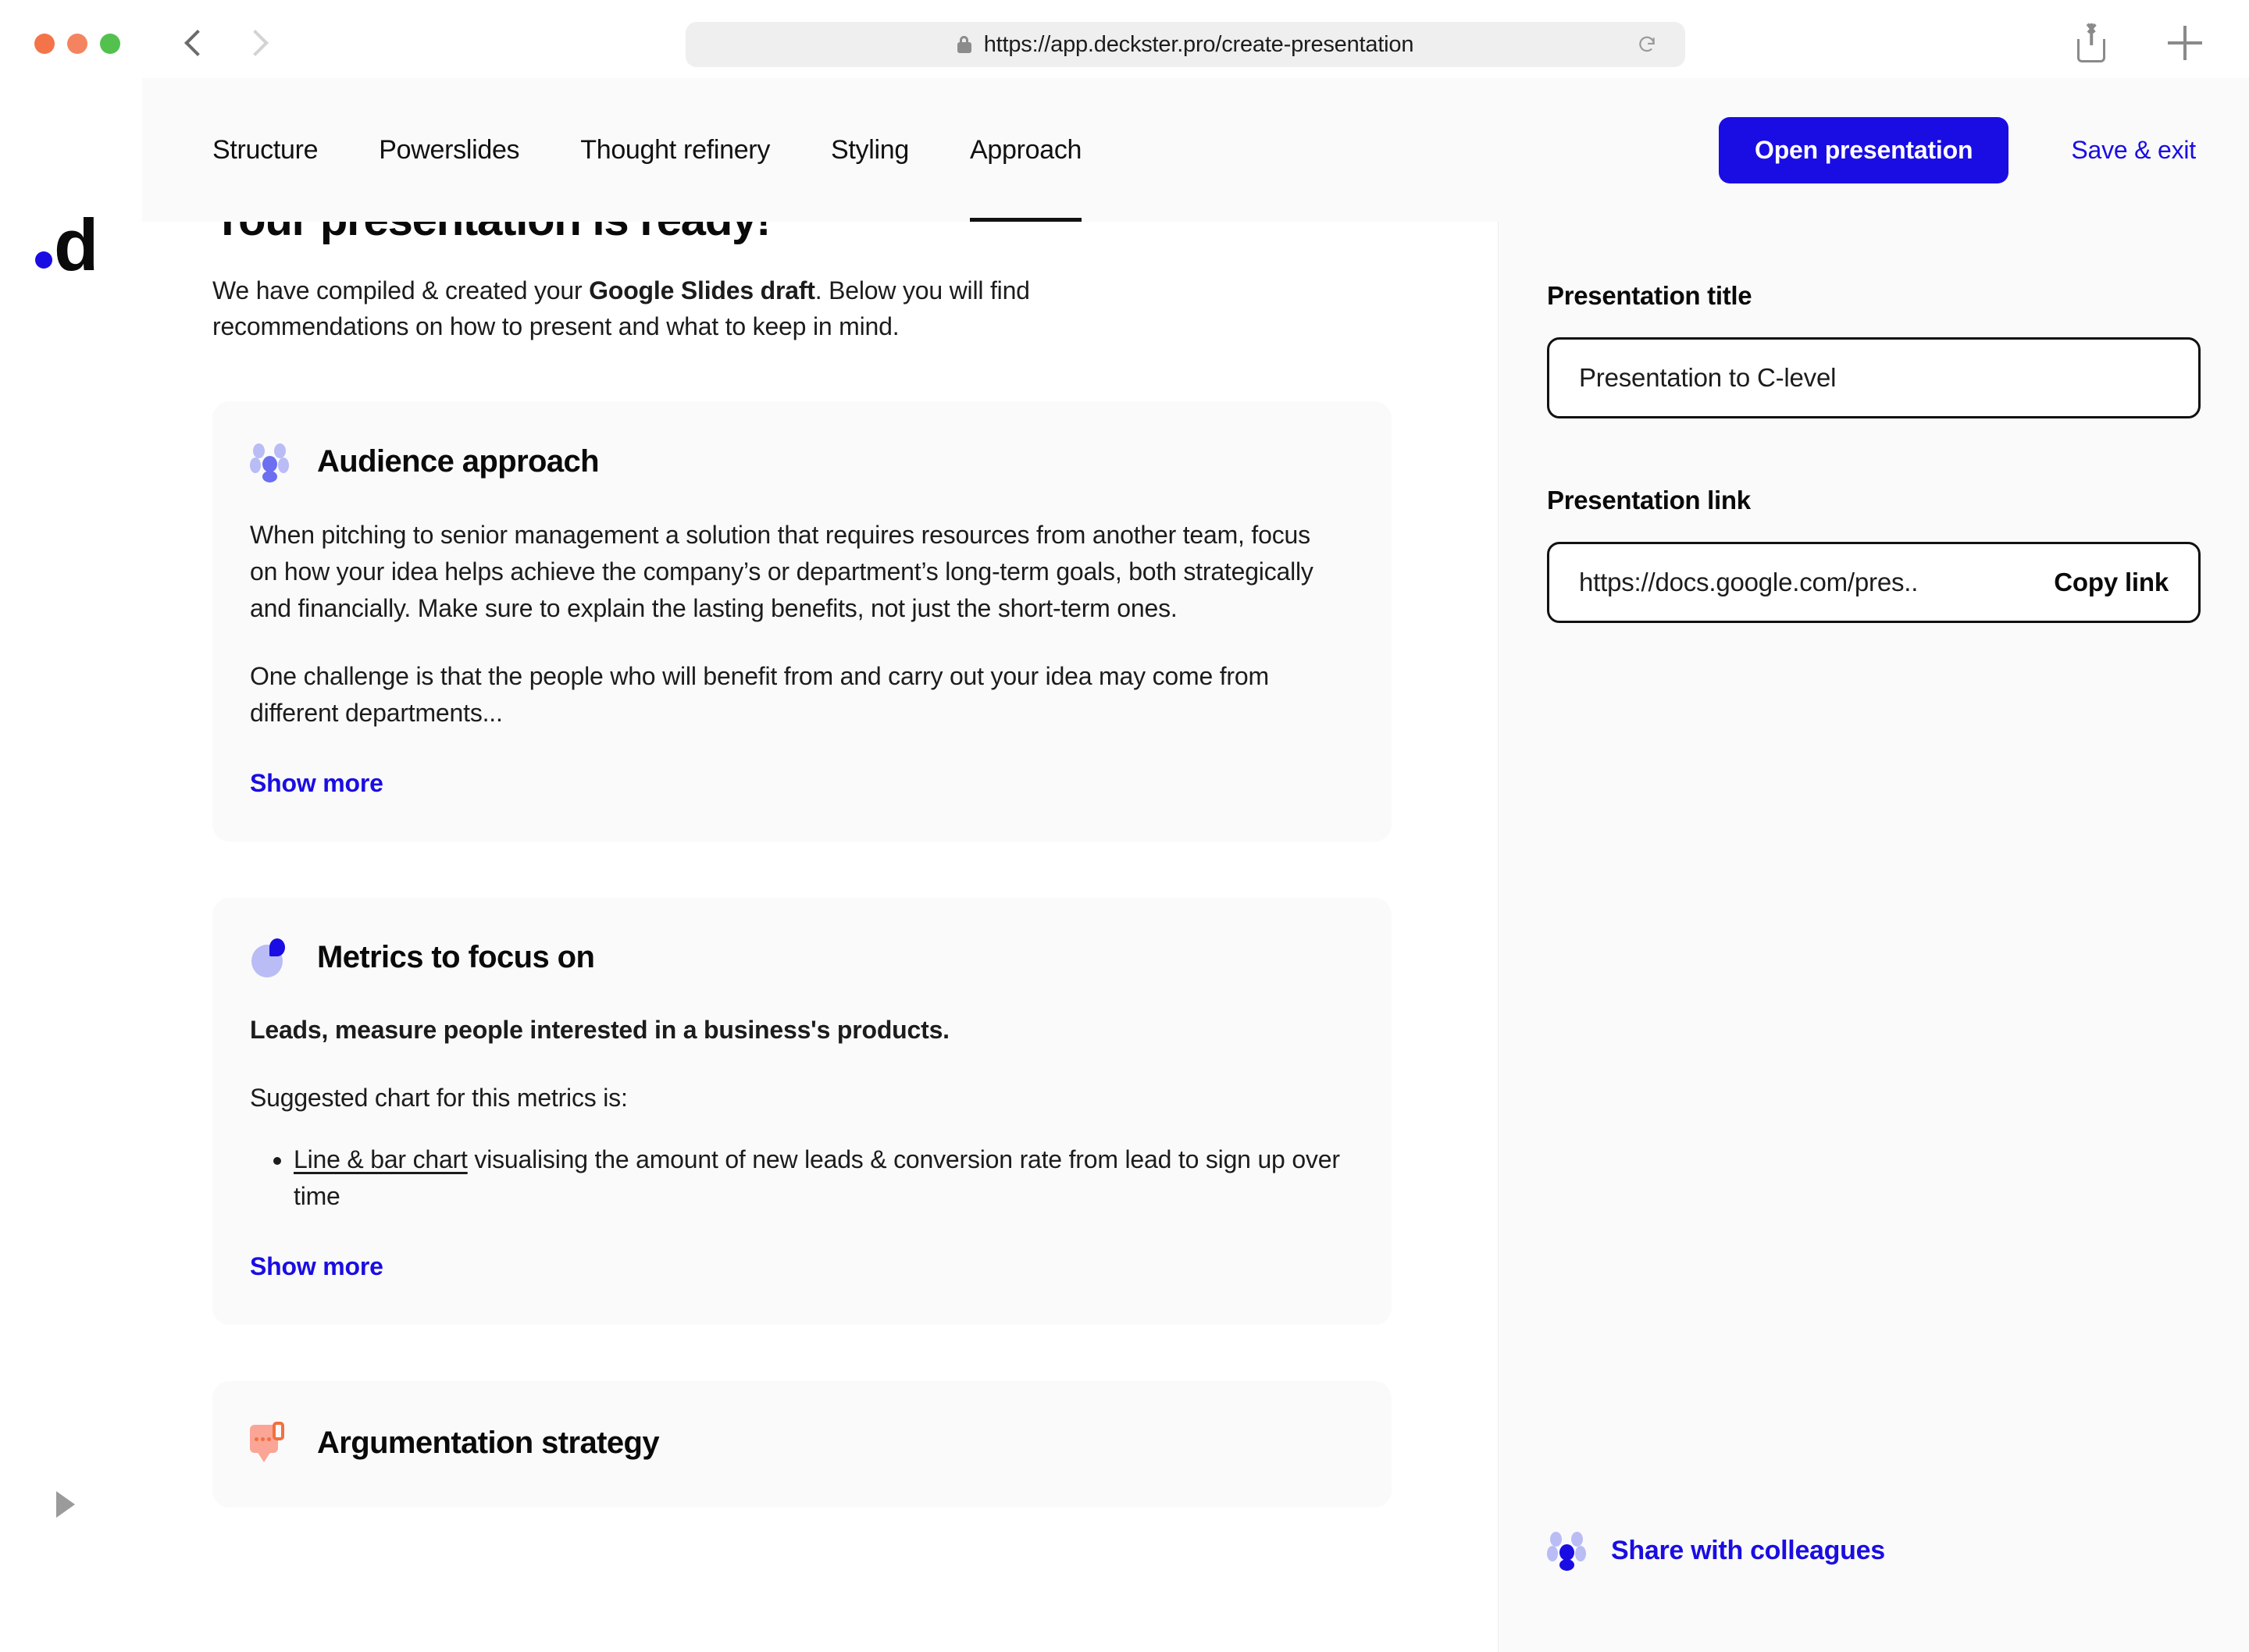  I want to click on share-with-colleagues-label: Share with colleagues, so click(1748, 1550).